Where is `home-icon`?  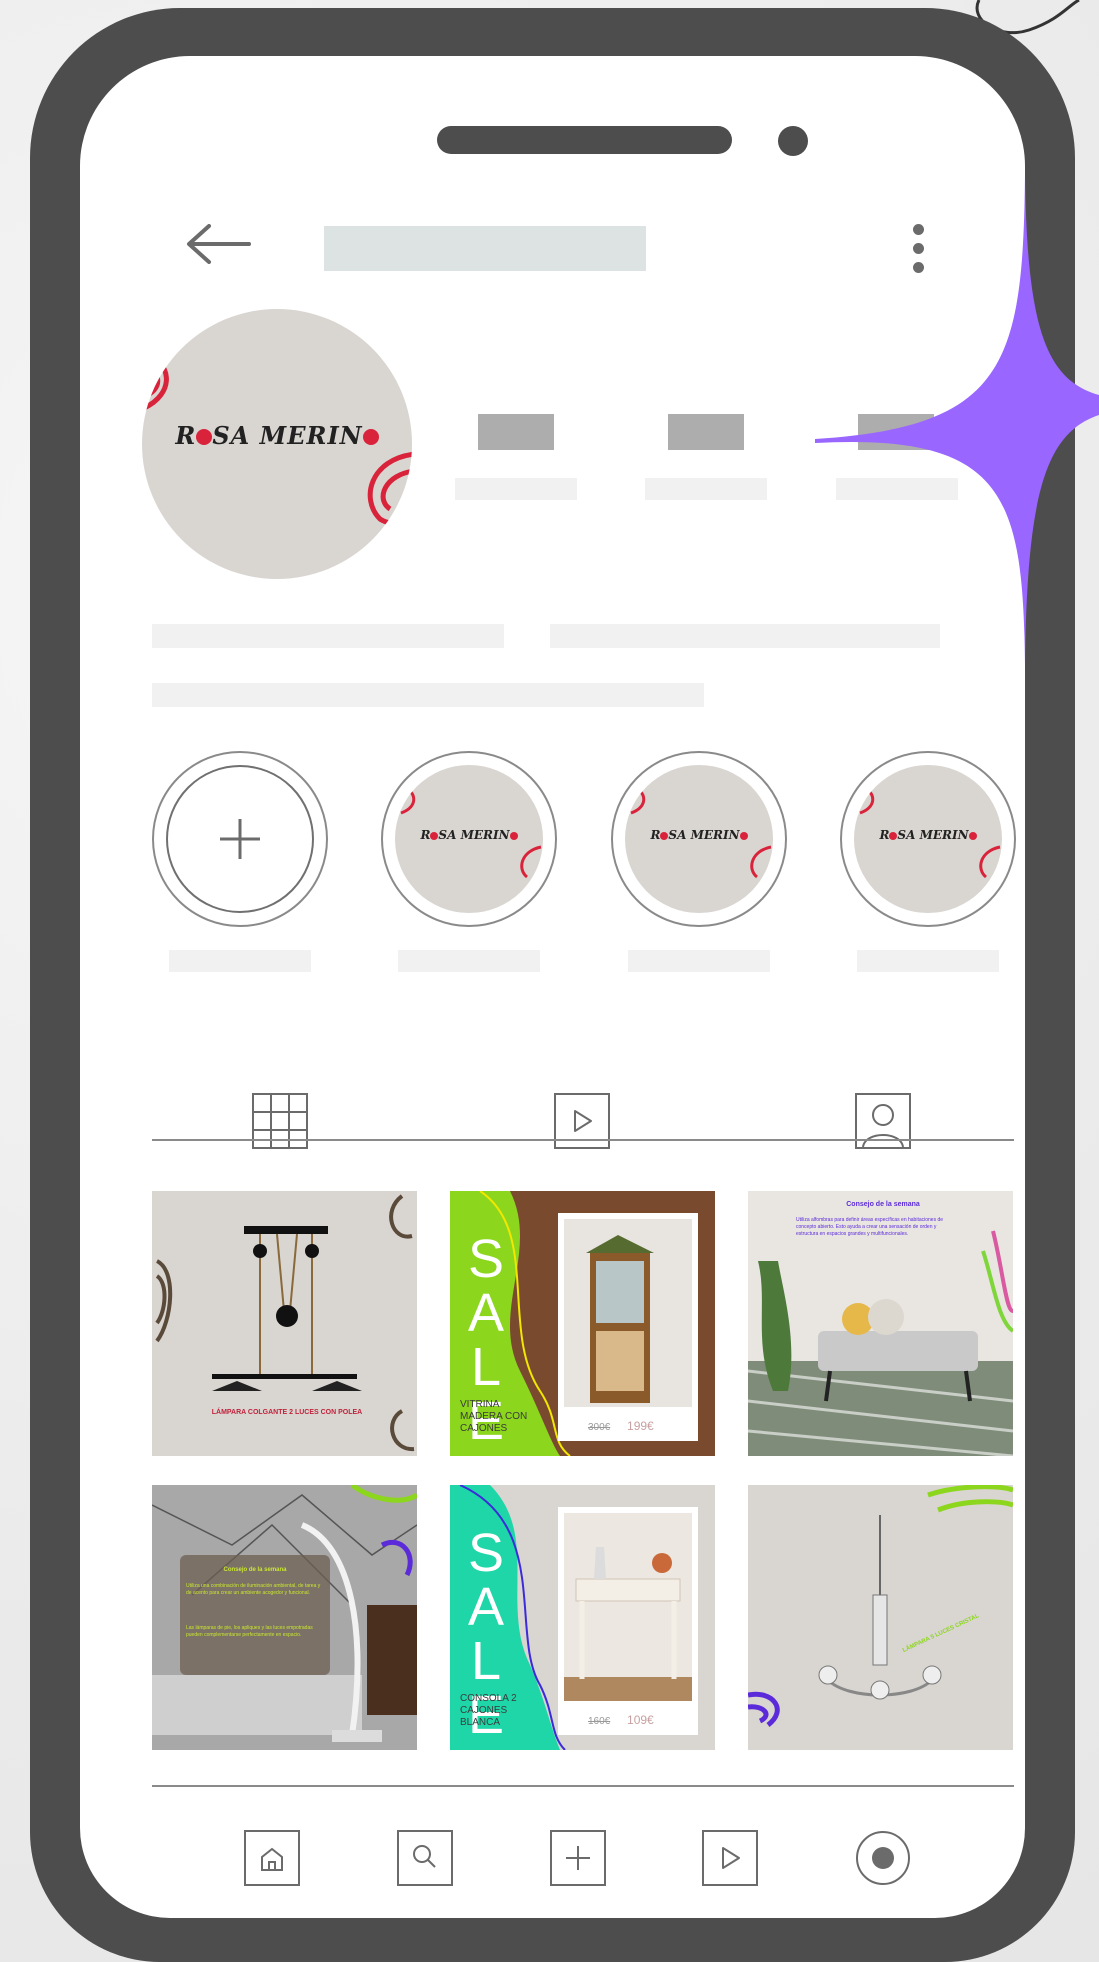
home-icon is located at coordinates (272, 1858).